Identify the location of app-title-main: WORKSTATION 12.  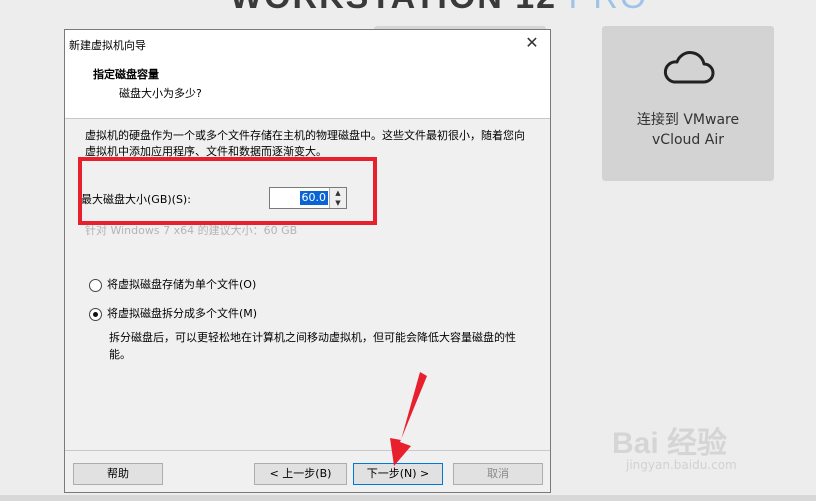
(393, 8).